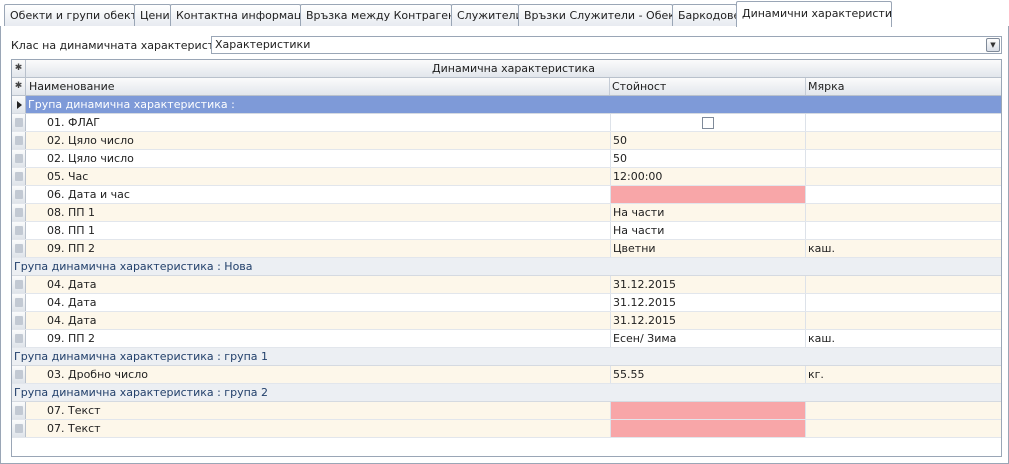  Describe the element at coordinates (816, 374) in the screenshot. I see `row-unit: кг.` at that location.